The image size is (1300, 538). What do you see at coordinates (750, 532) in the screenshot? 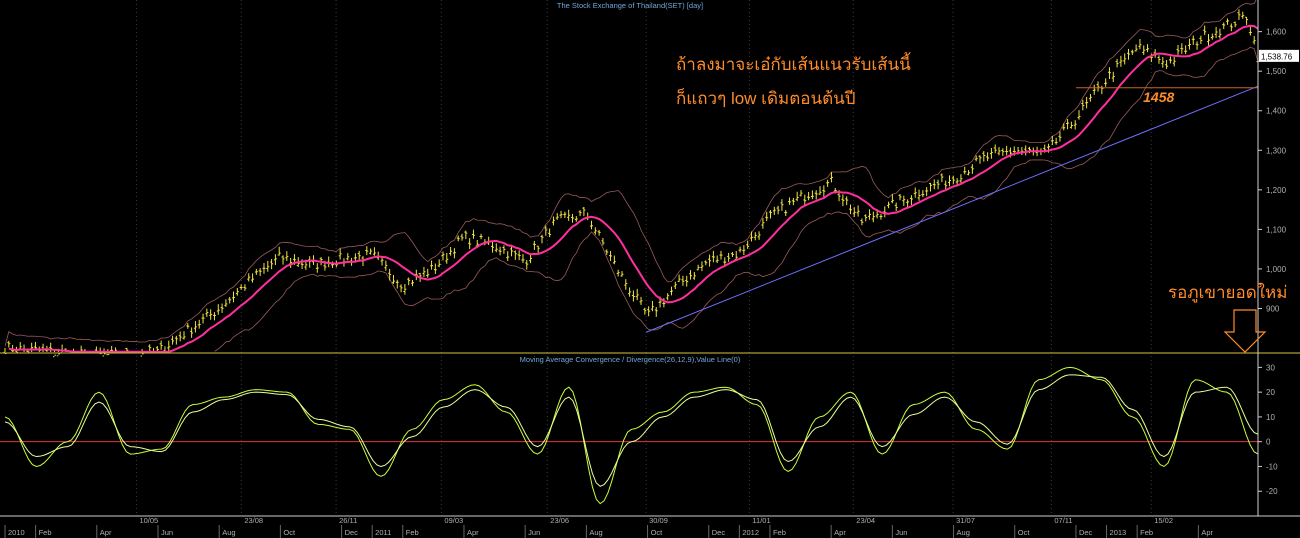
I see `x-month-label: 2012` at bounding box center [750, 532].